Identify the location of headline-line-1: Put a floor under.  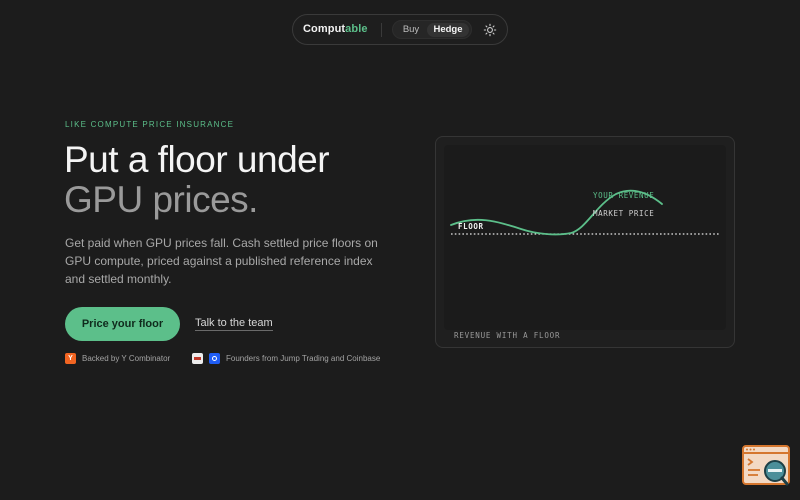
(197, 159).